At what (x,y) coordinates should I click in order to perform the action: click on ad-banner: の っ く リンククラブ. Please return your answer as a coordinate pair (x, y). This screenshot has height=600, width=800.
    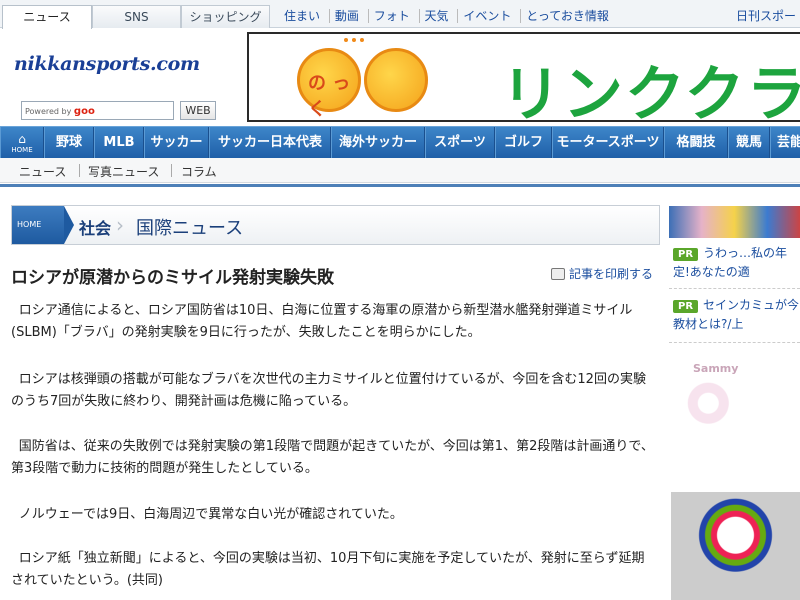
    Looking at the image, I should click on (523, 77).